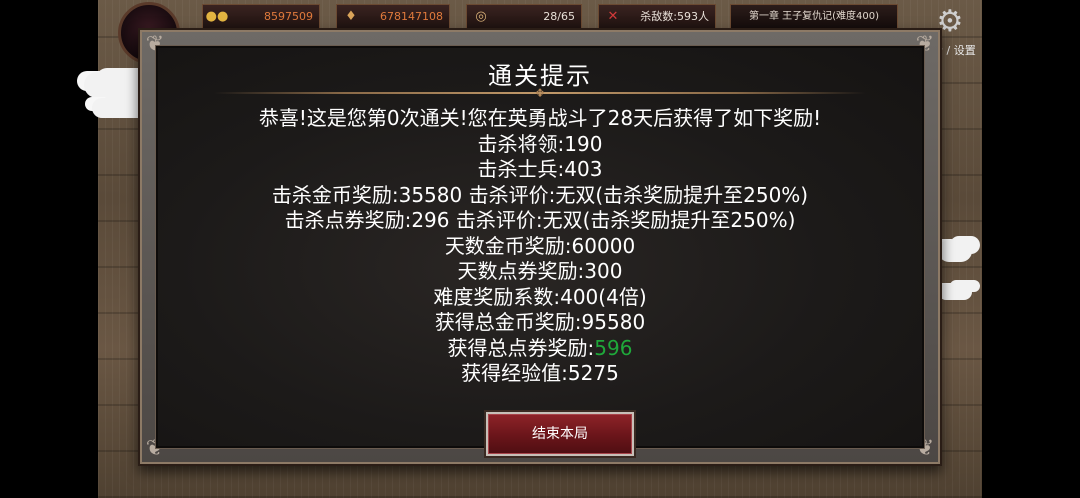 This screenshot has height=498, width=1080. I want to click on crossed-swords-icon: ✕, so click(613, 16).